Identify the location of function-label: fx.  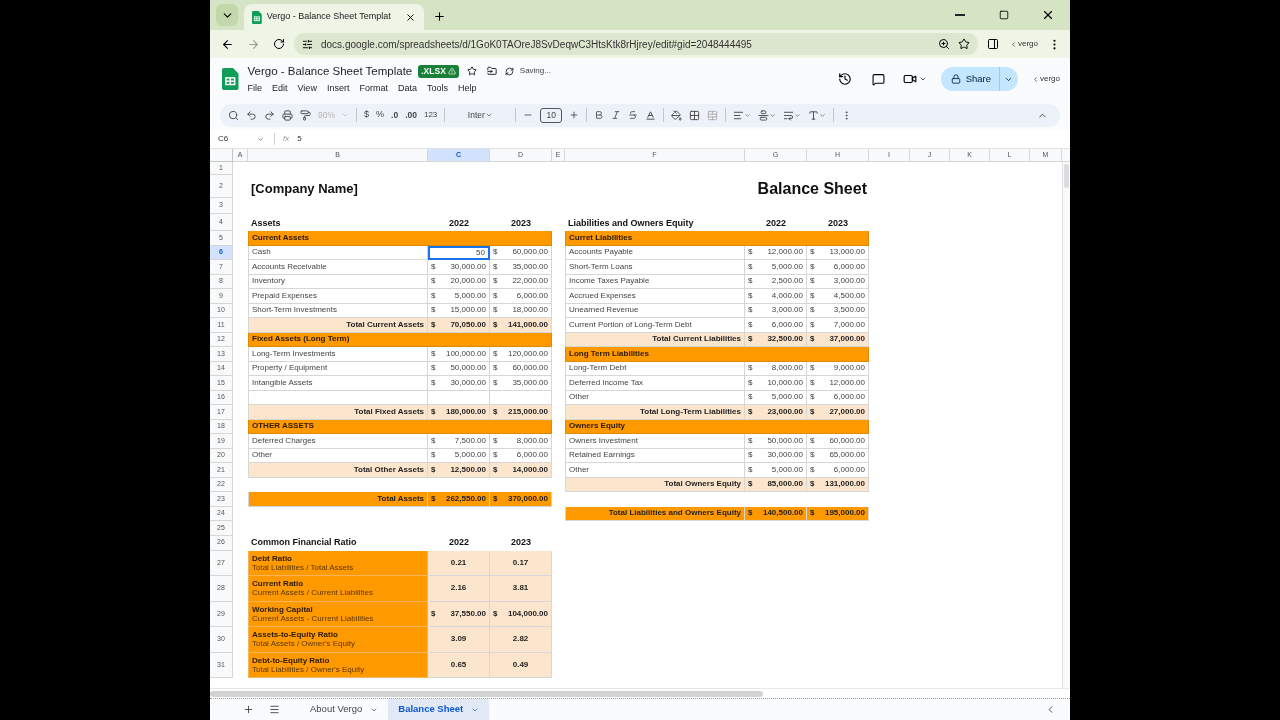
(286, 139).